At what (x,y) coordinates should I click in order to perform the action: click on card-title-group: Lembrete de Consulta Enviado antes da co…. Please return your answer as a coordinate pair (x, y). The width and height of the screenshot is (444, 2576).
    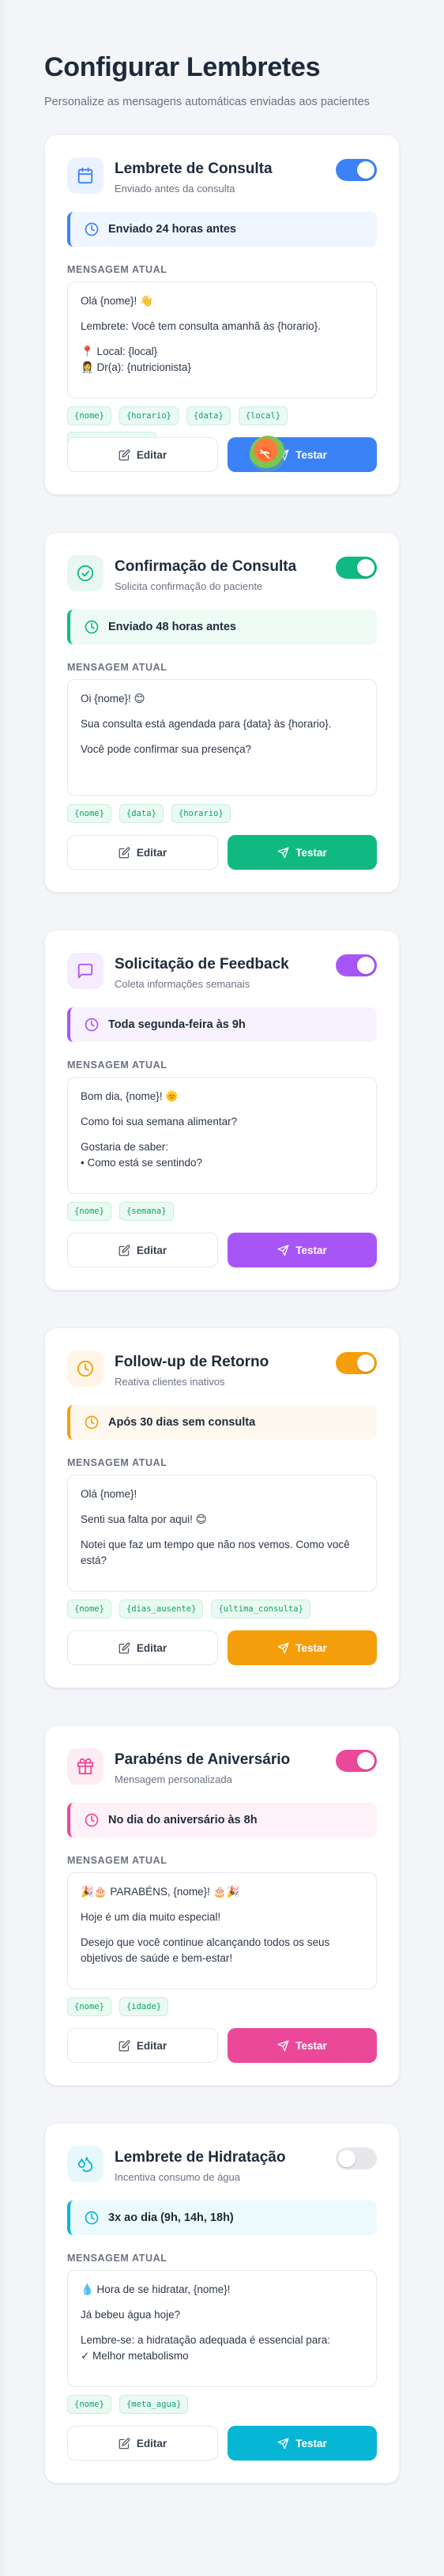
    Looking at the image, I should click on (225, 176).